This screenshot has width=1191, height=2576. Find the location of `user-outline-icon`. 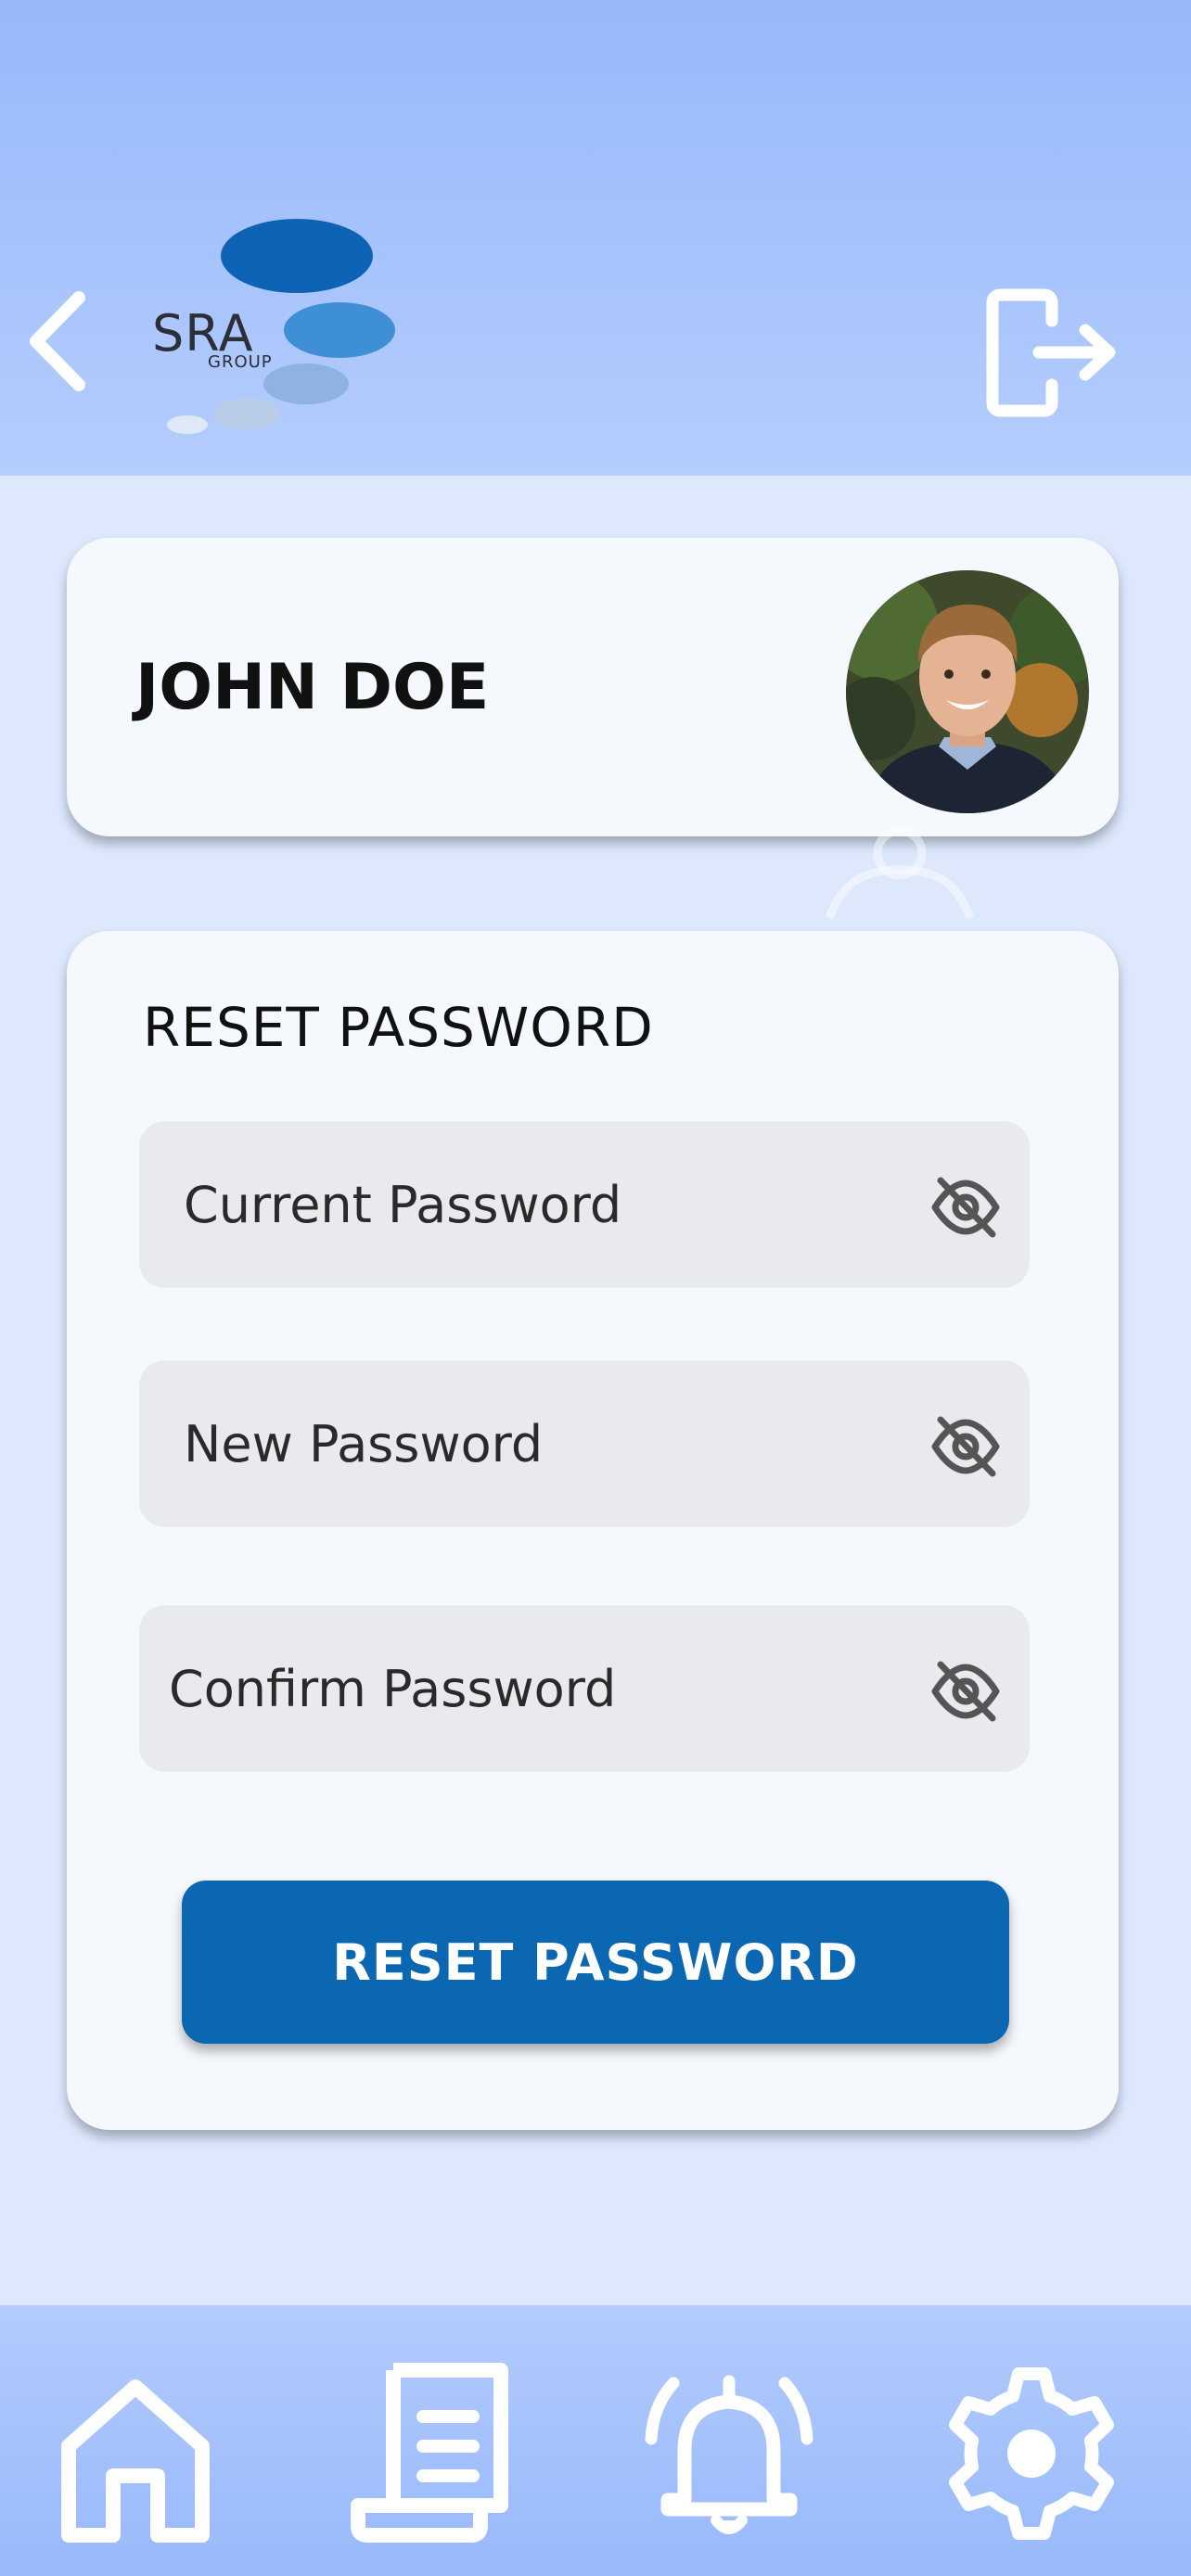

user-outline-icon is located at coordinates (900, 873).